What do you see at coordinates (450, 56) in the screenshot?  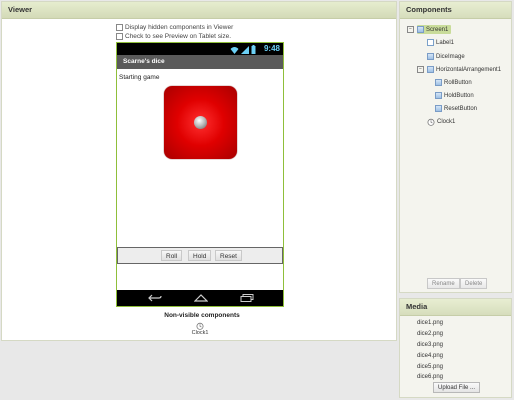 I see `tree-label: DiceImage` at bounding box center [450, 56].